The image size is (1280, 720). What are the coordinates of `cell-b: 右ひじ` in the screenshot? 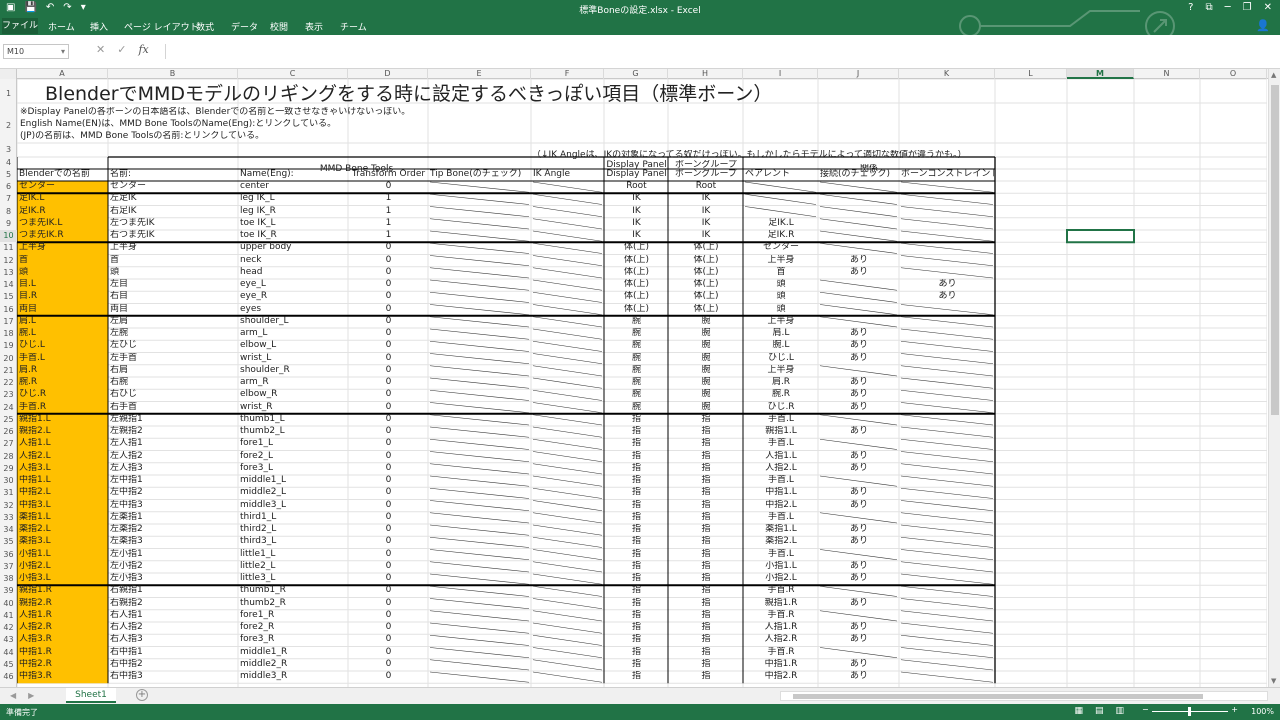 It's located at (173, 394).